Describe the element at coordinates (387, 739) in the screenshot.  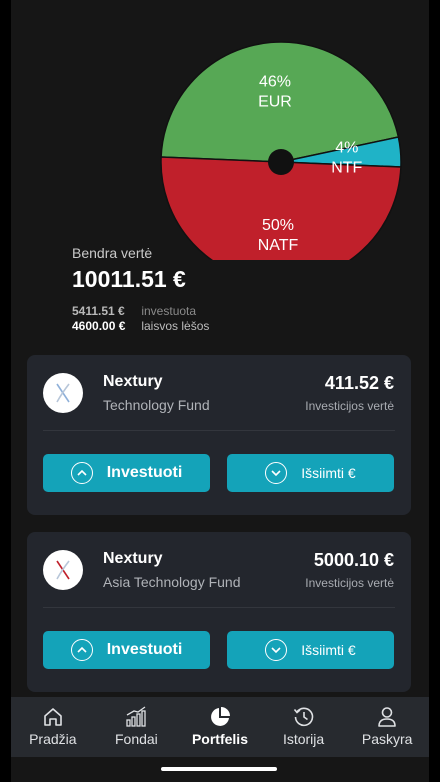
I see `nav-account-label: Paskyra` at that location.